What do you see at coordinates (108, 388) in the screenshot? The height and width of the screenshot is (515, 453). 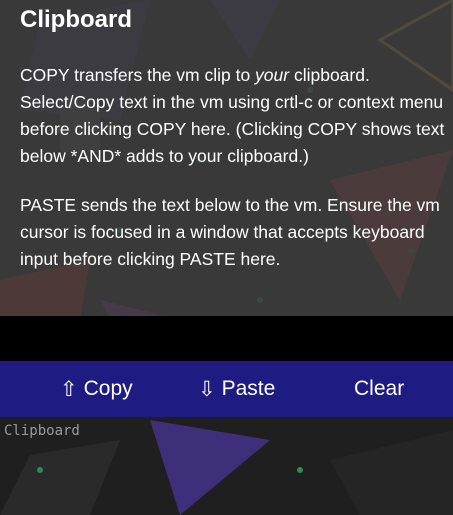 I see `copy-button-label: Copy` at bounding box center [108, 388].